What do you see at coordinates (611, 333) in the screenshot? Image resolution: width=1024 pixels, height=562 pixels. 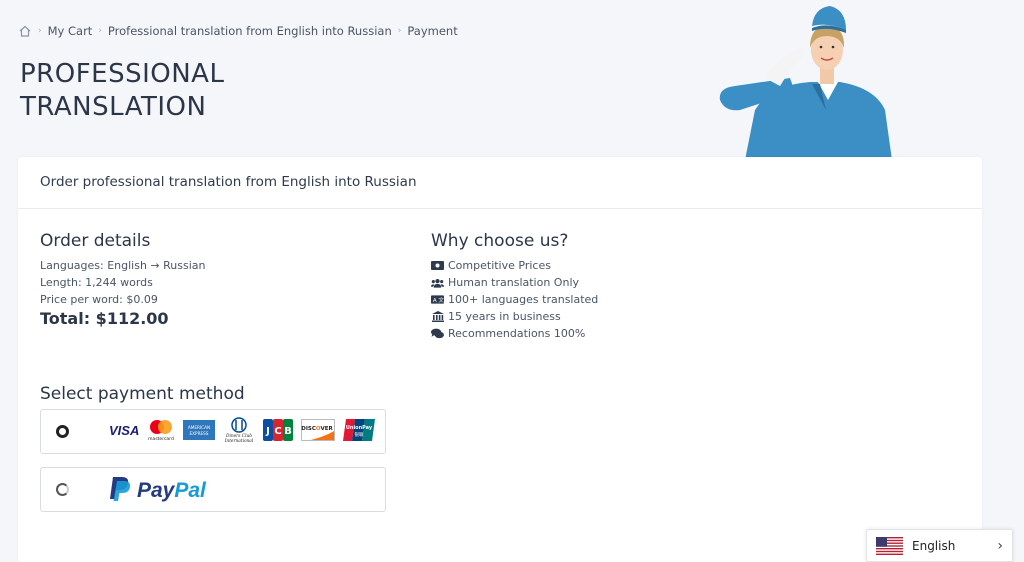 I see `list-item: Recommendations 100%` at bounding box center [611, 333].